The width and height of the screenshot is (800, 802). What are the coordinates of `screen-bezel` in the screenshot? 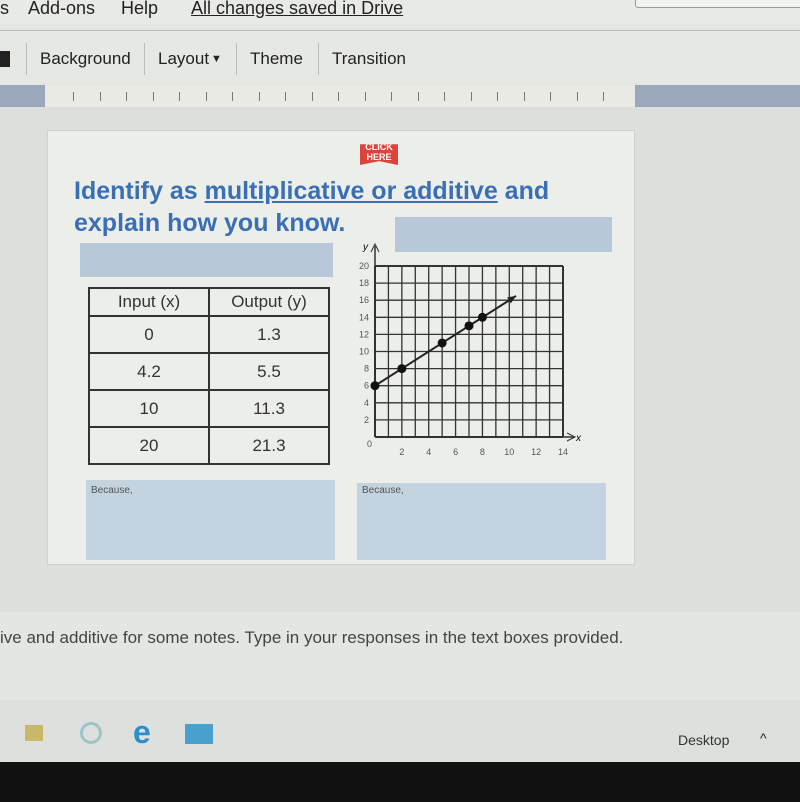 It's located at (400, 782).